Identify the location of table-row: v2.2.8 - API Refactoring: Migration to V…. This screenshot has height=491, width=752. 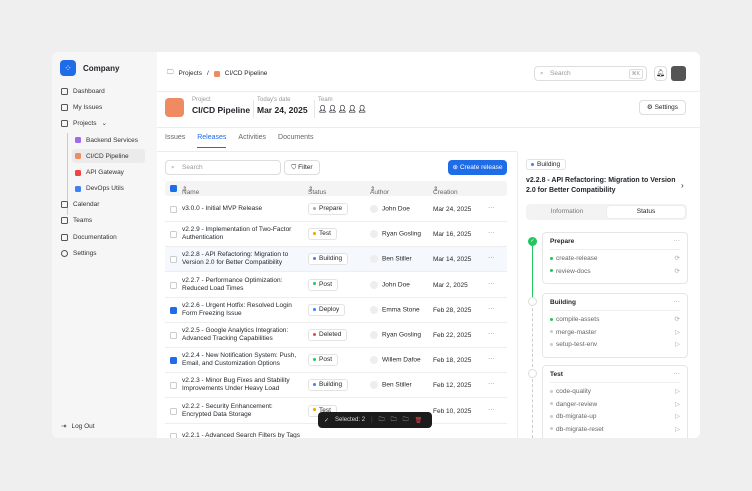
(336, 260).